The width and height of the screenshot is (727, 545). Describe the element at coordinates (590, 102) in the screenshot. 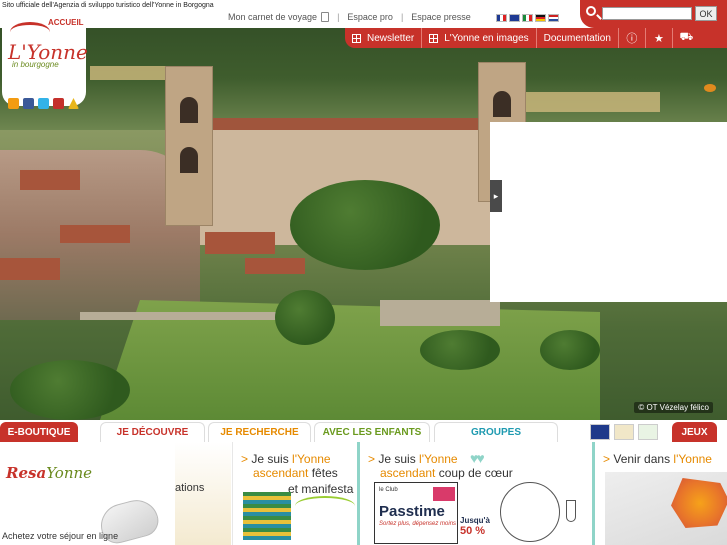

I see `field` at that location.